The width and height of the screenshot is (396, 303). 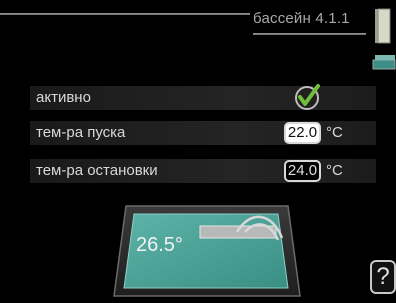 I want to click on stop-temperature-value: 24.0, so click(x=302, y=171).